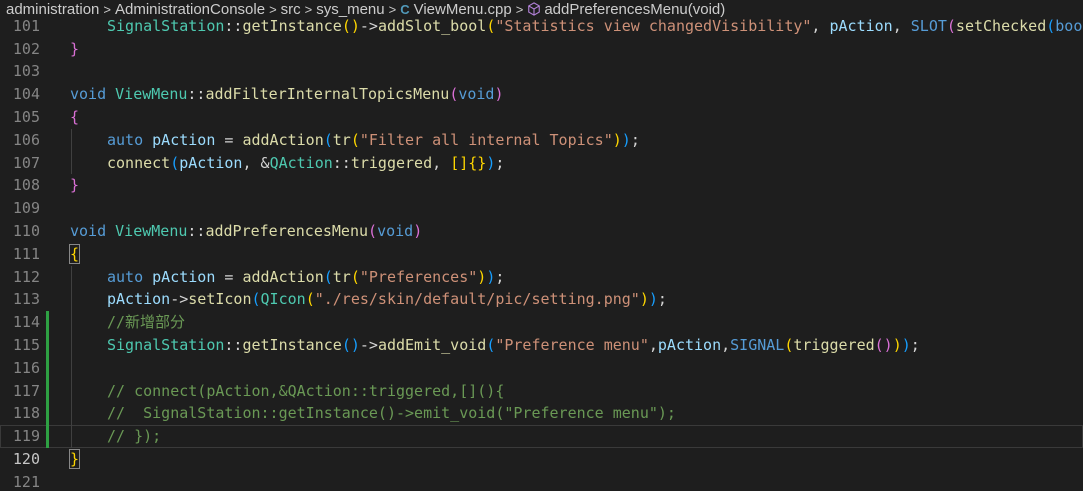 The width and height of the screenshot is (1083, 491). I want to click on code-text: // });, so click(115, 436).